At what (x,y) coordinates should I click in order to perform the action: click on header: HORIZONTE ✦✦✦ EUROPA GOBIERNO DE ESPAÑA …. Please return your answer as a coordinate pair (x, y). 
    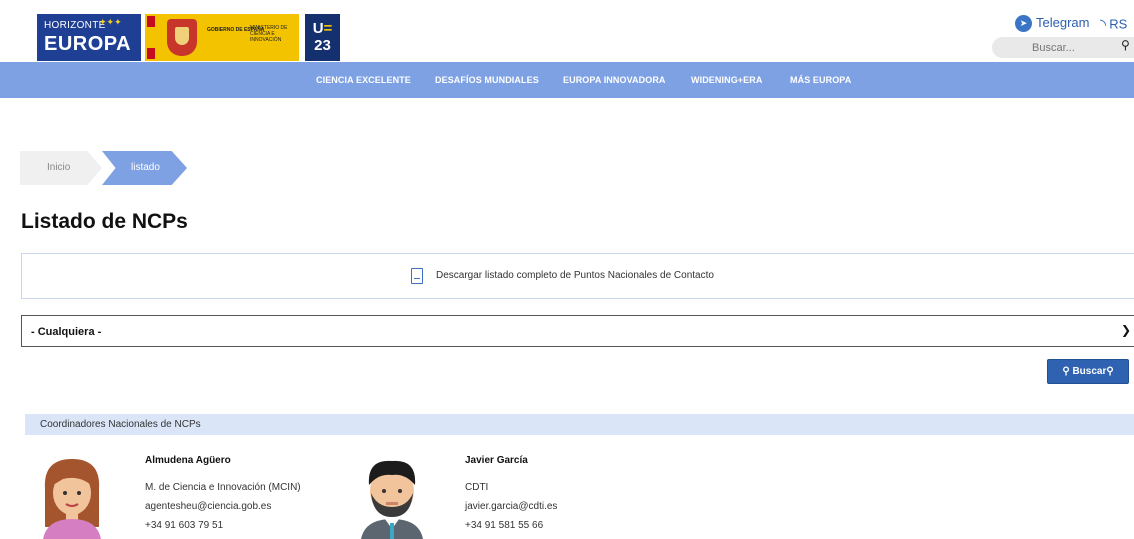
    Looking at the image, I should click on (567, 31).